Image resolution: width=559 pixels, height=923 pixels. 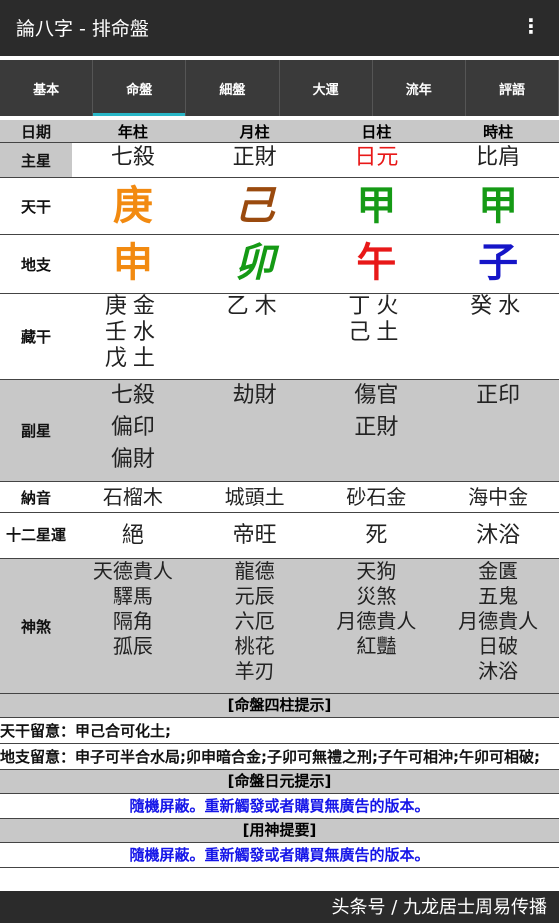 I want to click on nayin-cell: 海中金, so click(x=498, y=496).